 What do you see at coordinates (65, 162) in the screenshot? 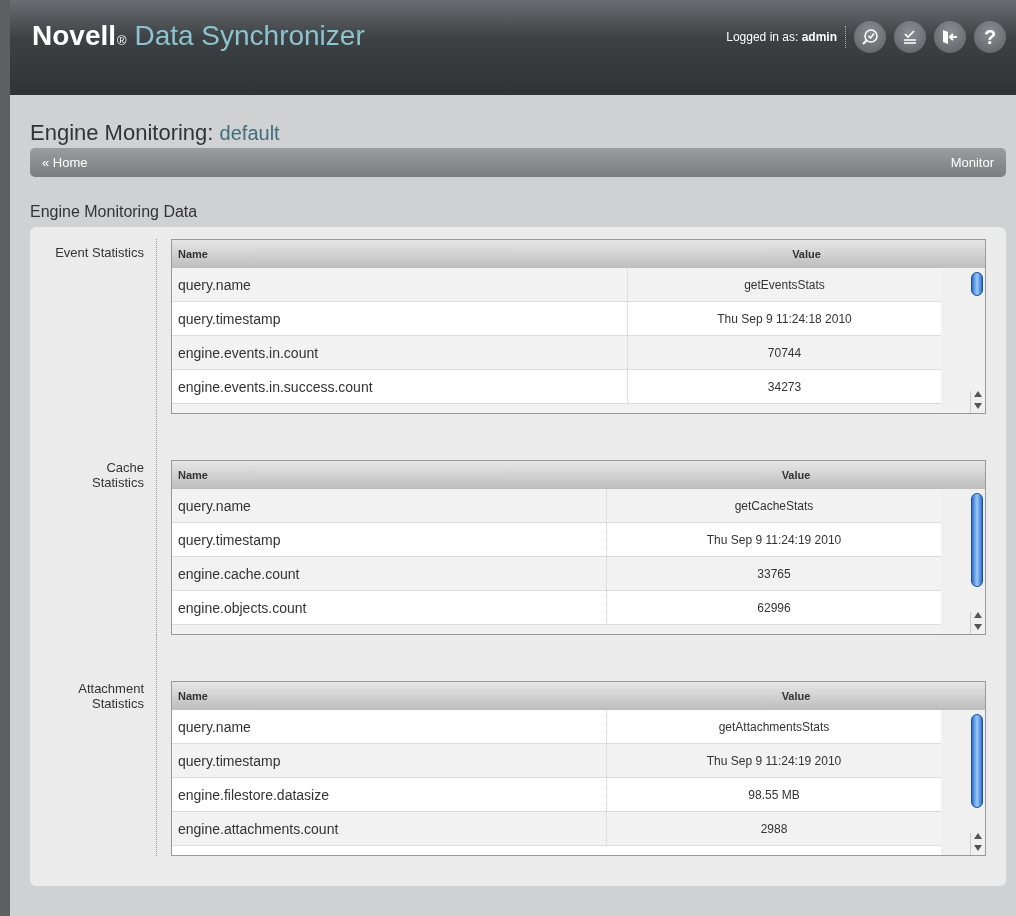
I see `home-link: « Home` at bounding box center [65, 162].